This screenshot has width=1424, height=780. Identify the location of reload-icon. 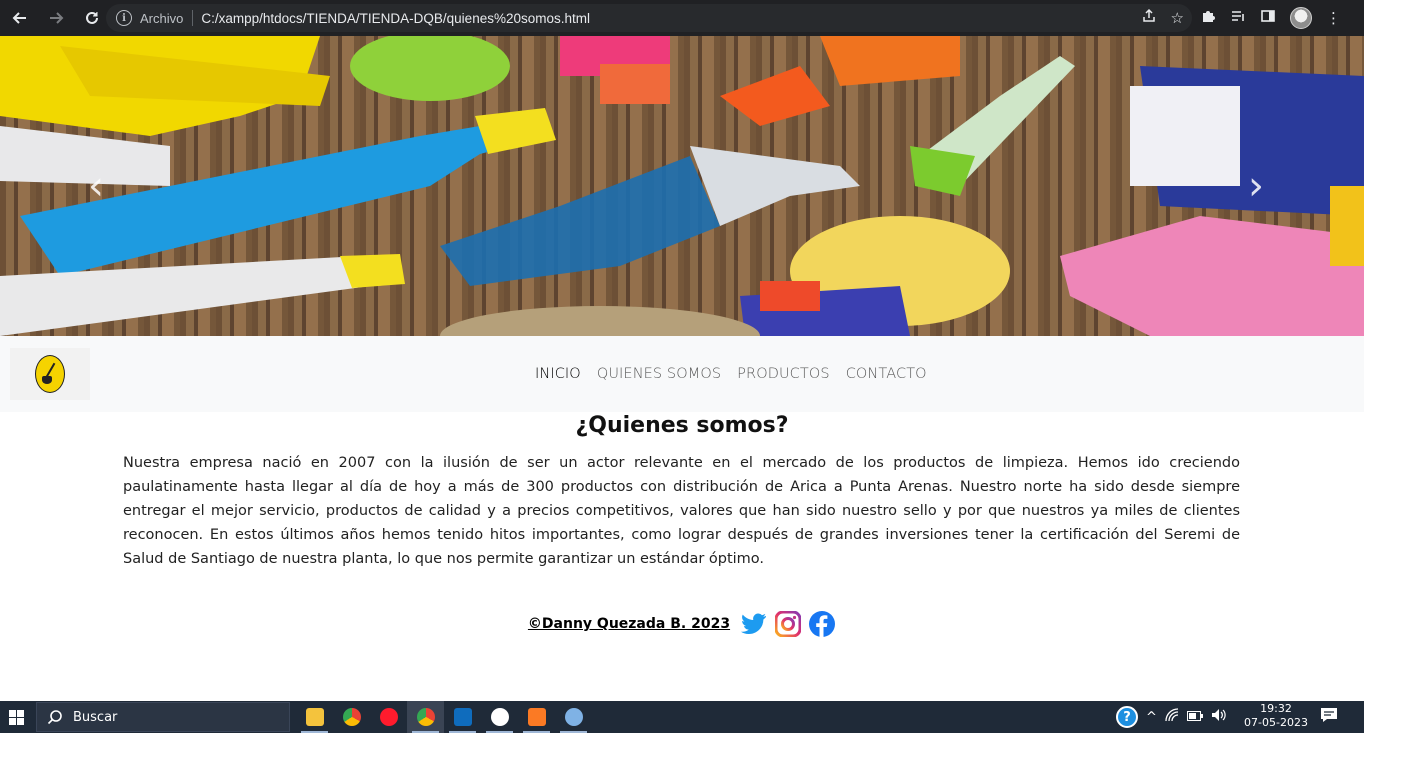
(92, 18).